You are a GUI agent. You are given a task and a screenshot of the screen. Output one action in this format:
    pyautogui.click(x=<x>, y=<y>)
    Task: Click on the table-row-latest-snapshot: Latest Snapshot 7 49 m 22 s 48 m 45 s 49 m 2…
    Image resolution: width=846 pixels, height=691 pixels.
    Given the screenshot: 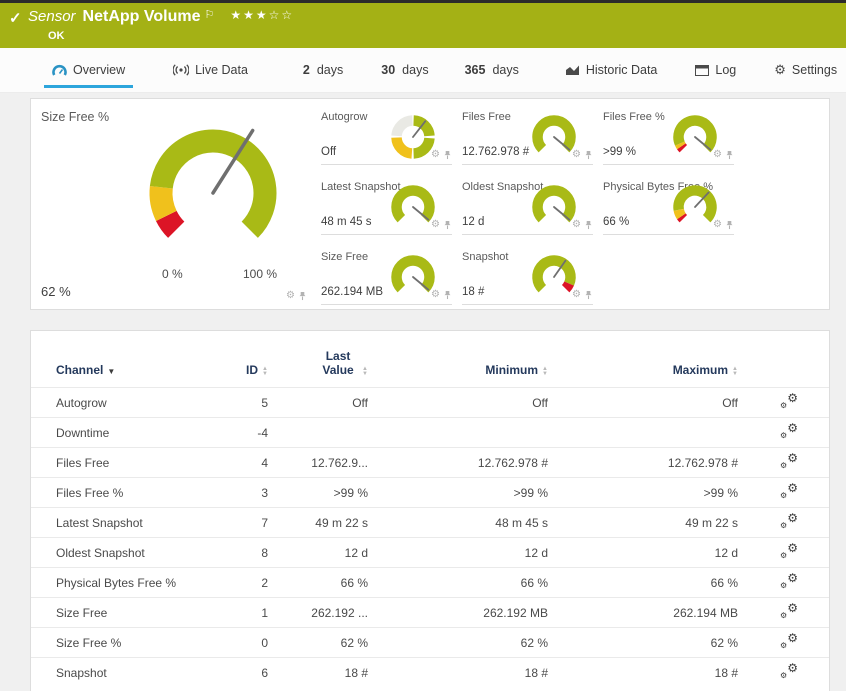 What is the action you would take?
    pyautogui.click(x=430, y=522)
    